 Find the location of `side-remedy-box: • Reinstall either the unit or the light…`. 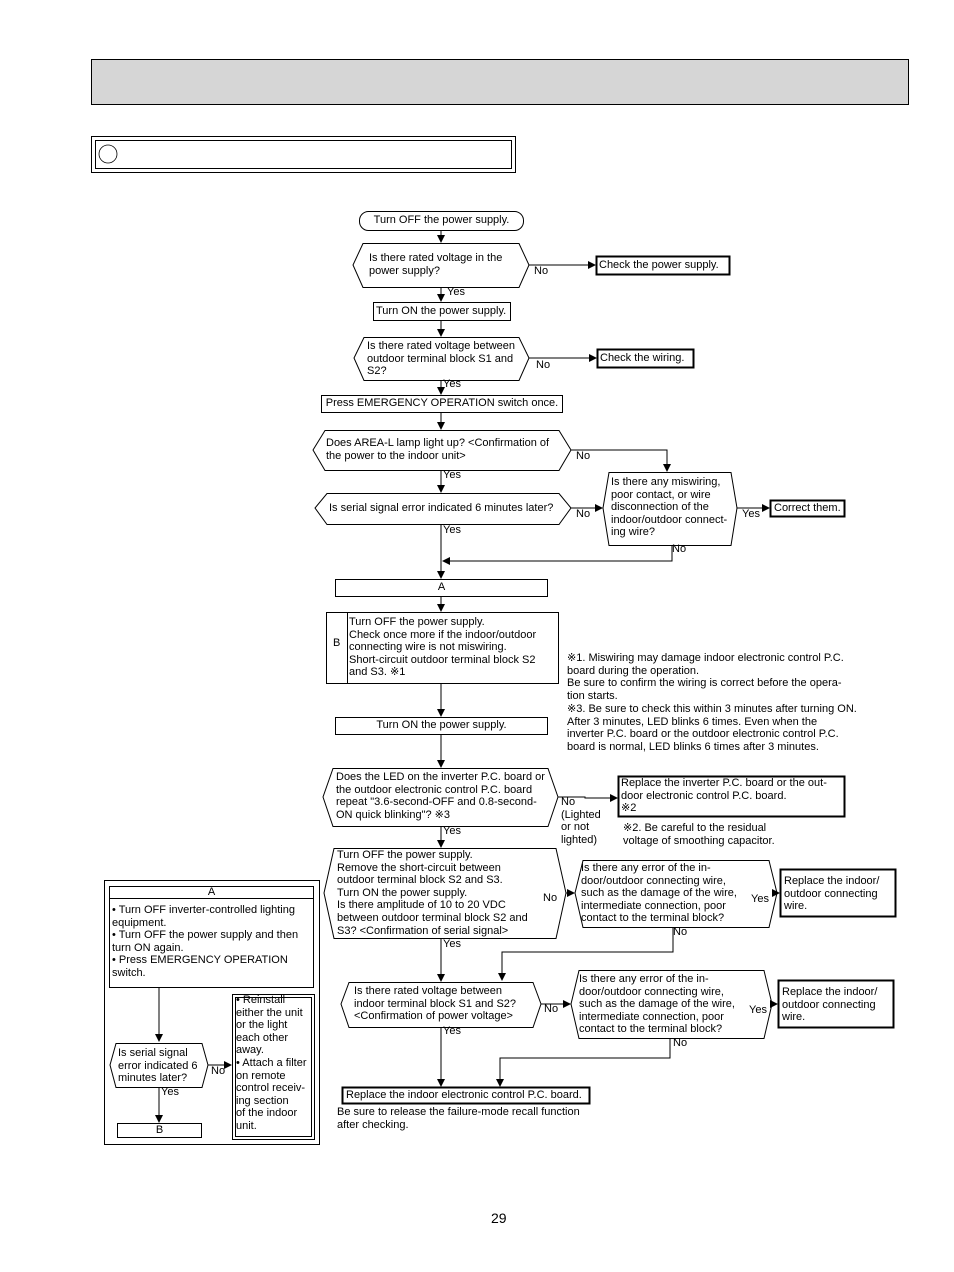

side-remedy-box: • Reinstall either the unit or the light… is located at coordinates (271, 1063).